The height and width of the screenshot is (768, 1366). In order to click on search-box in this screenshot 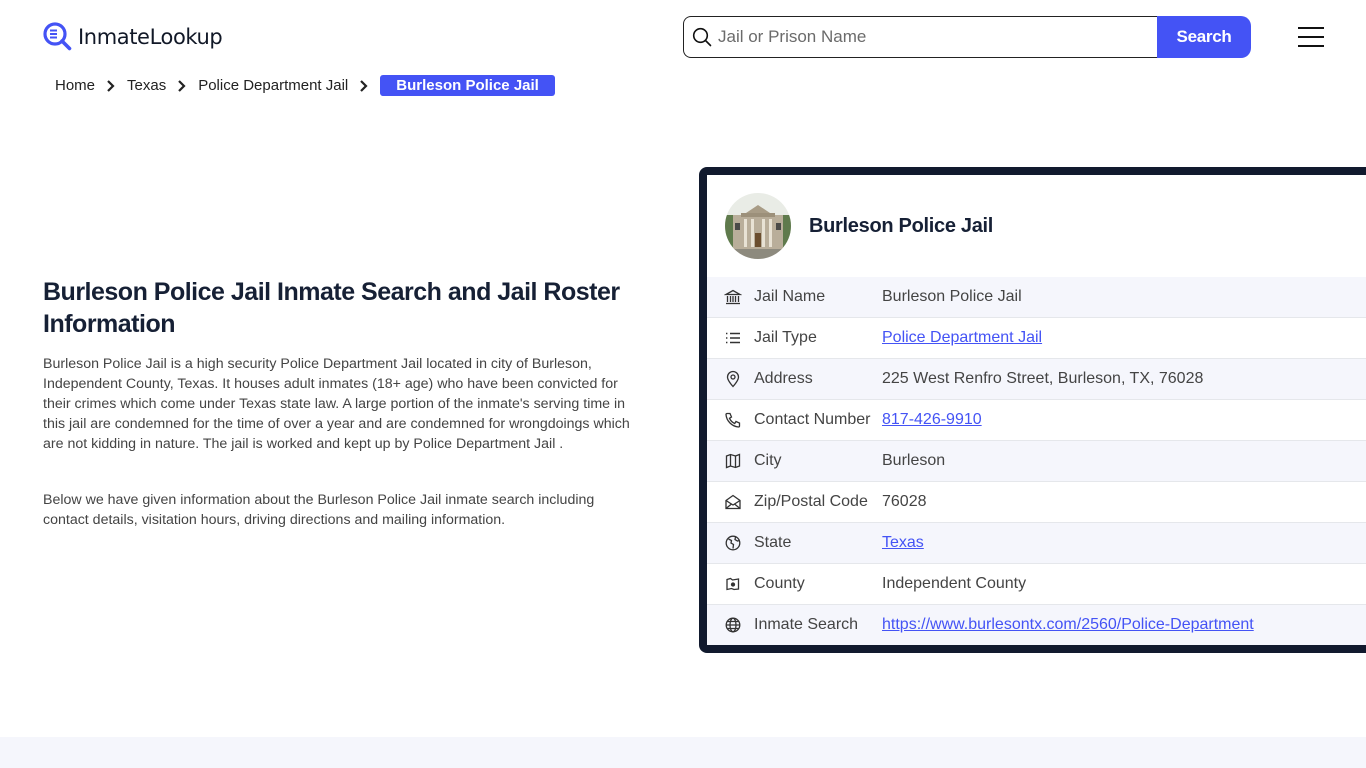, I will do `click(920, 37)`.